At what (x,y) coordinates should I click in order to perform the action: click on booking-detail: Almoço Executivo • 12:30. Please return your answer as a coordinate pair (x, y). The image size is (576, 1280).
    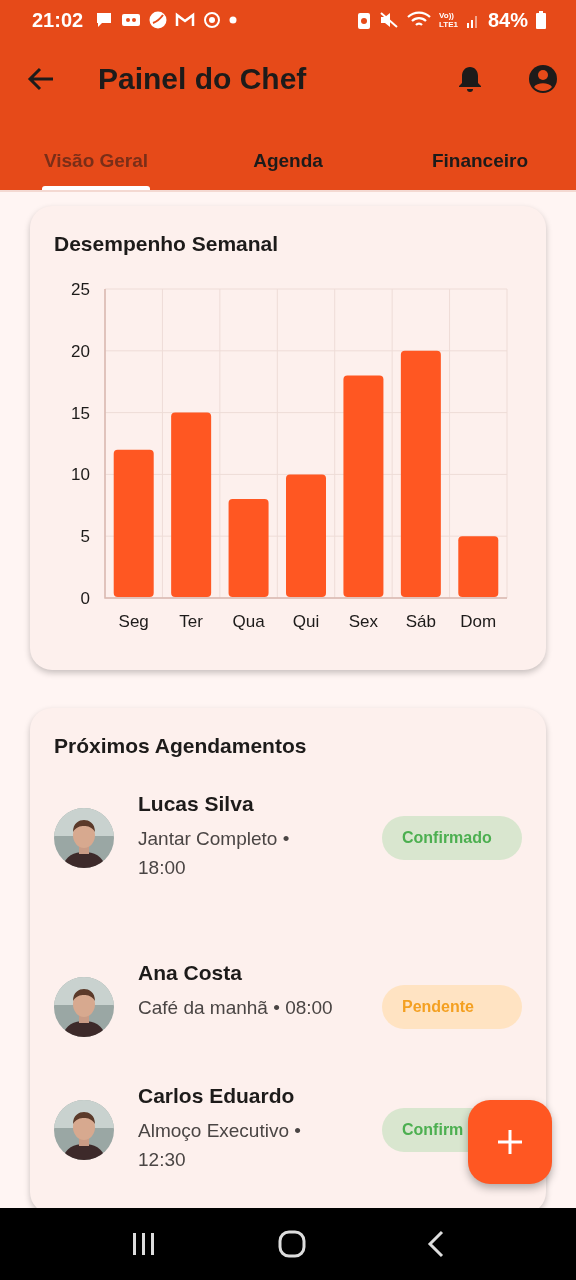
    Looking at the image, I should click on (220, 1145).